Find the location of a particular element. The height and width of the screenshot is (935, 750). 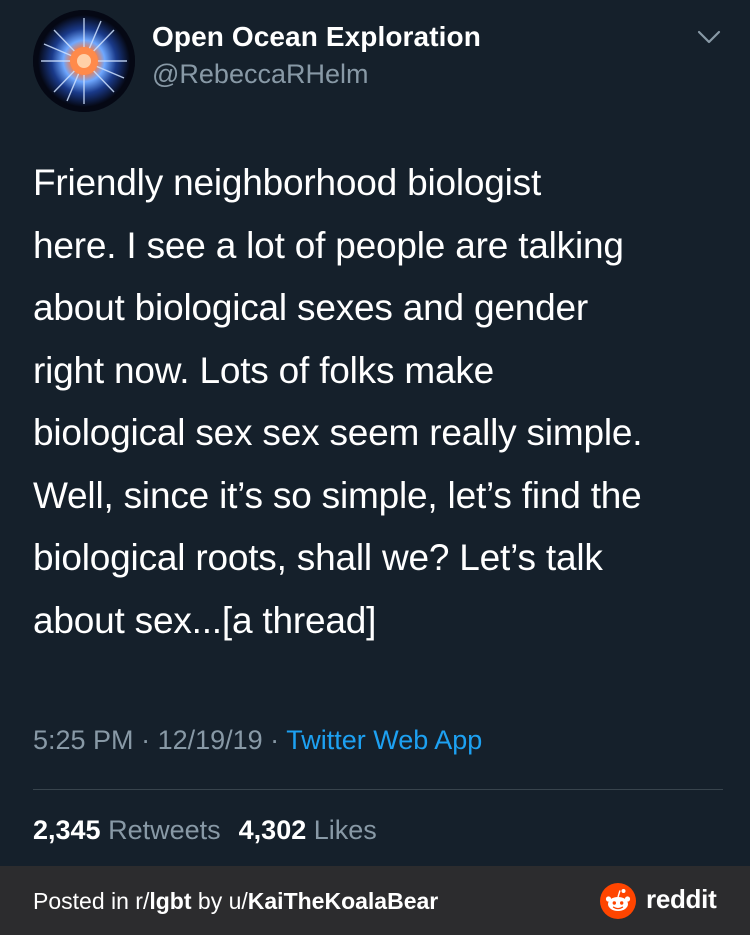

retweets-stat: 2,345 Retweets is located at coordinates (127, 830).